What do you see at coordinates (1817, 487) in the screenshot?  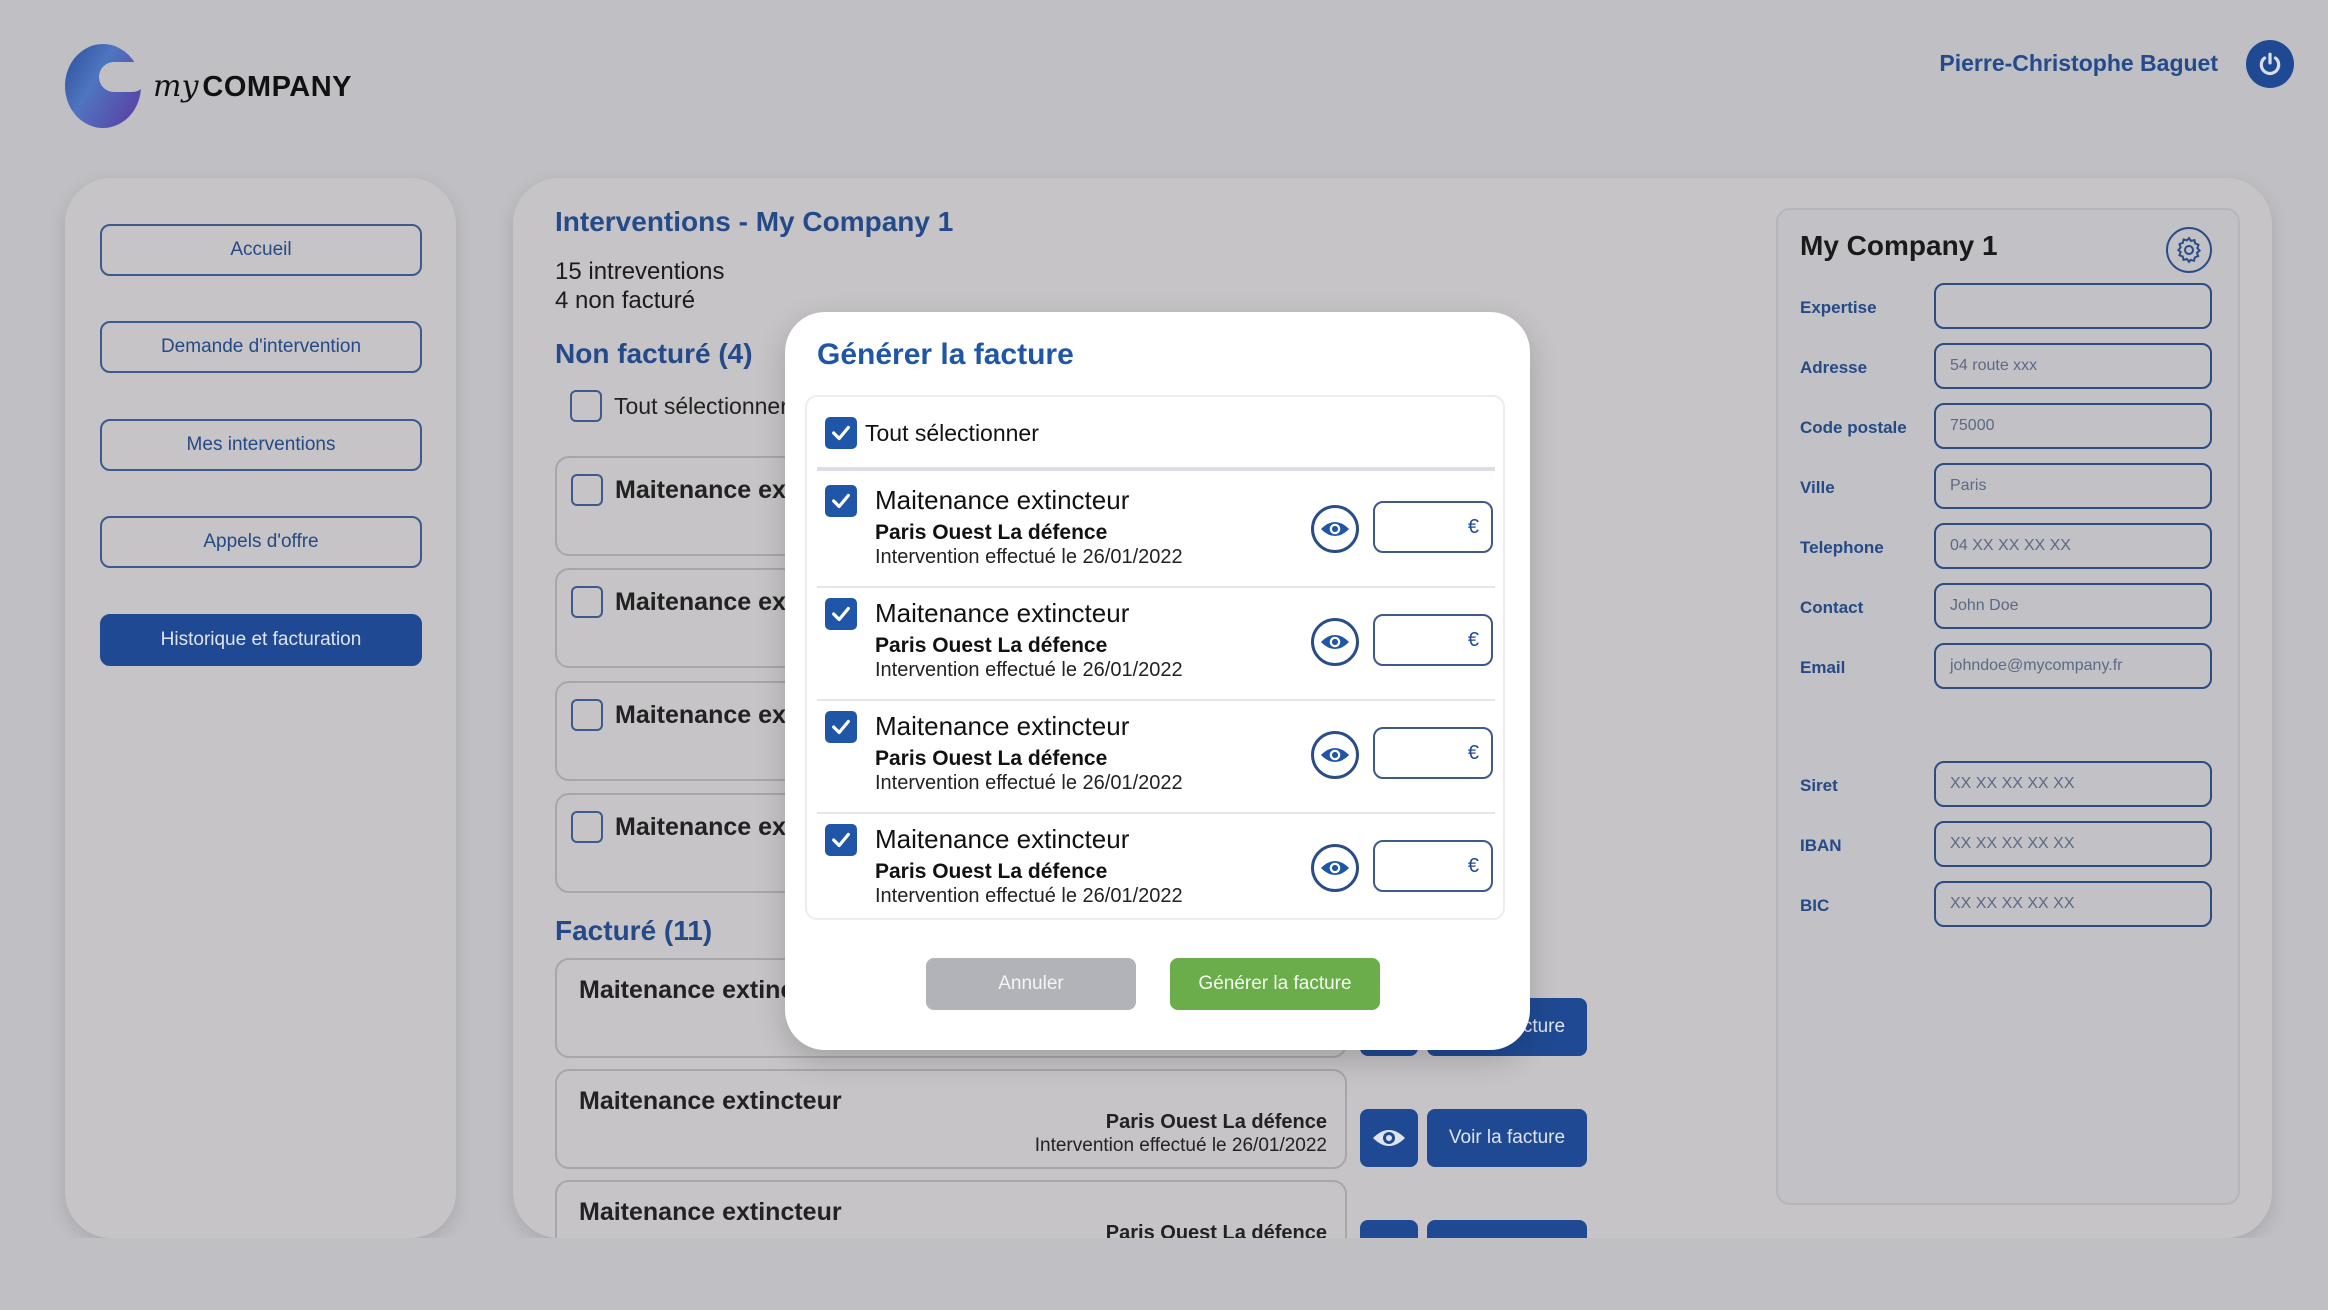 I see `field-label-ville: Ville` at bounding box center [1817, 487].